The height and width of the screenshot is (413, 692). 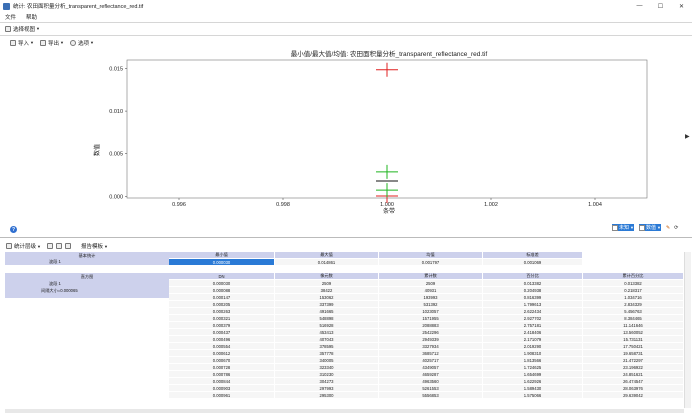 I want to click on histogram-cell: 2.834329, so click(x=633, y=304).